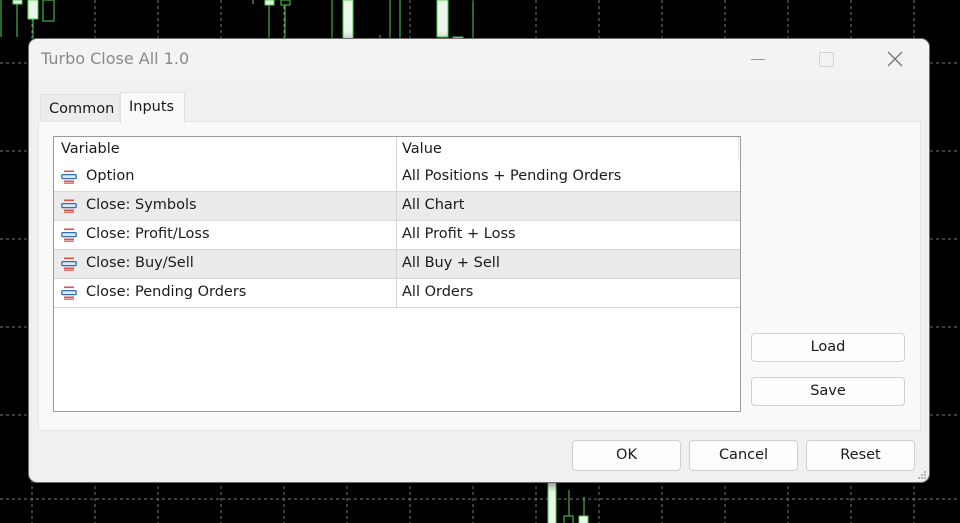 This screenshot has height=523, width=960. What do you see at coordinates (511, 176) in the screenshot?
I see `variable-value: All Positions + Pending Orders` at bounding box center [511, 176].